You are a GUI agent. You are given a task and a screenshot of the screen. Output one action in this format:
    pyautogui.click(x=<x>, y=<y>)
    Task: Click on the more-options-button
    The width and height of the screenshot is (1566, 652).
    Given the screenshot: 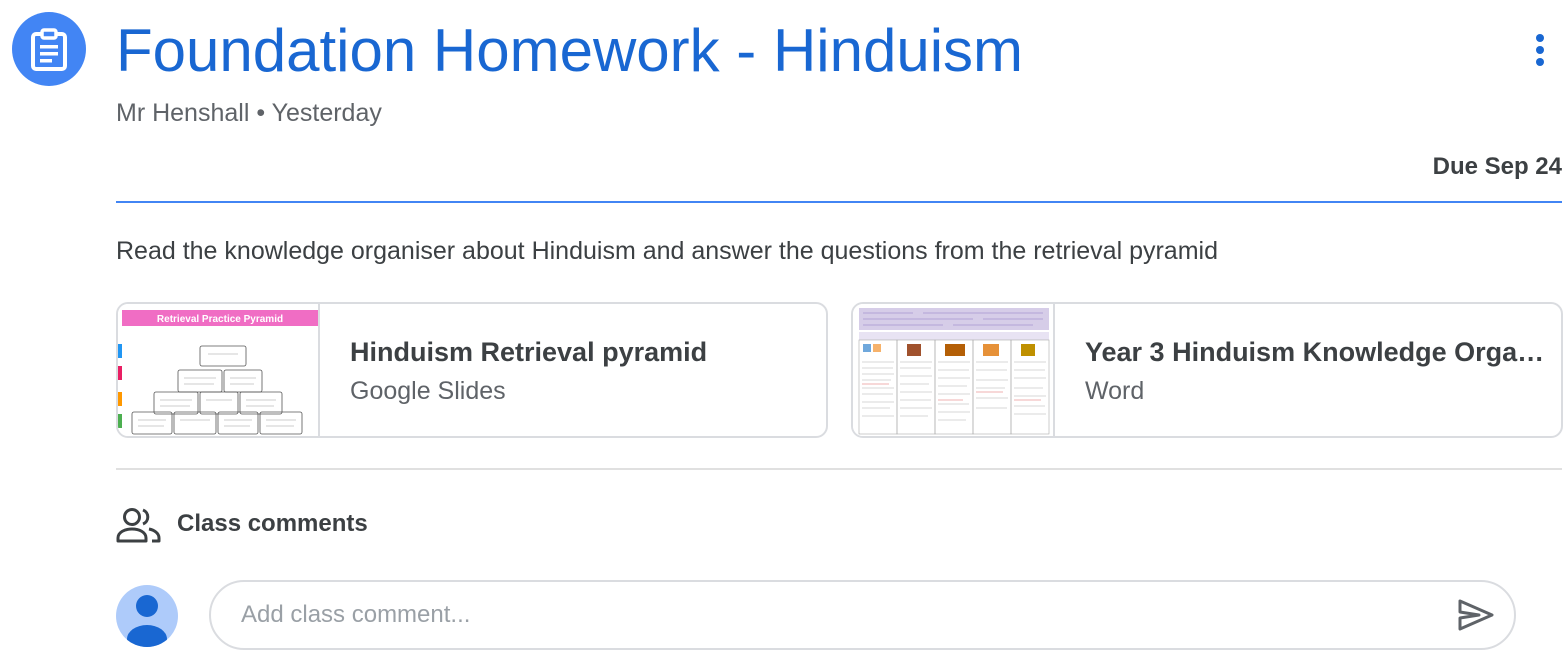 What is the action you would take?
    pyautogui.click(x=1540, y=50)
    